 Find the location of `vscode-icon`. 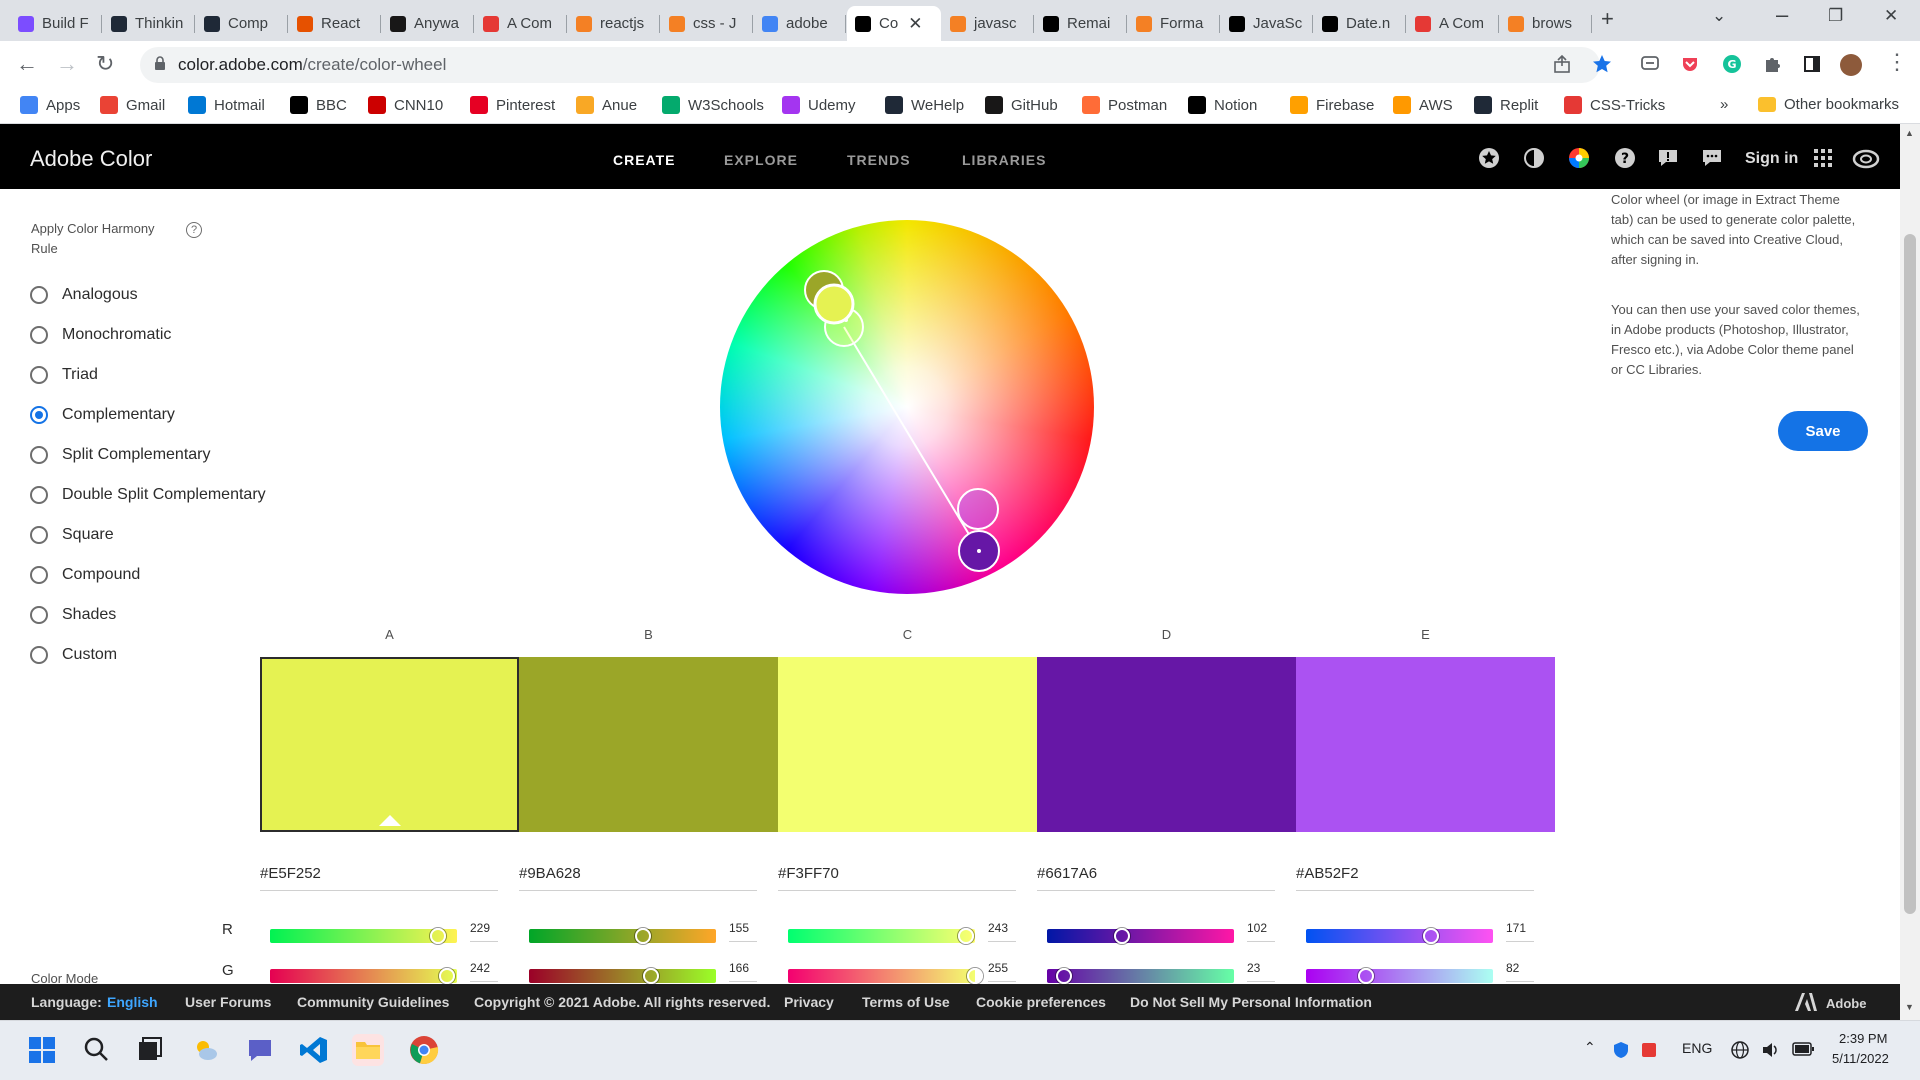

vscode-icon is located at coordinates (314, 1050).